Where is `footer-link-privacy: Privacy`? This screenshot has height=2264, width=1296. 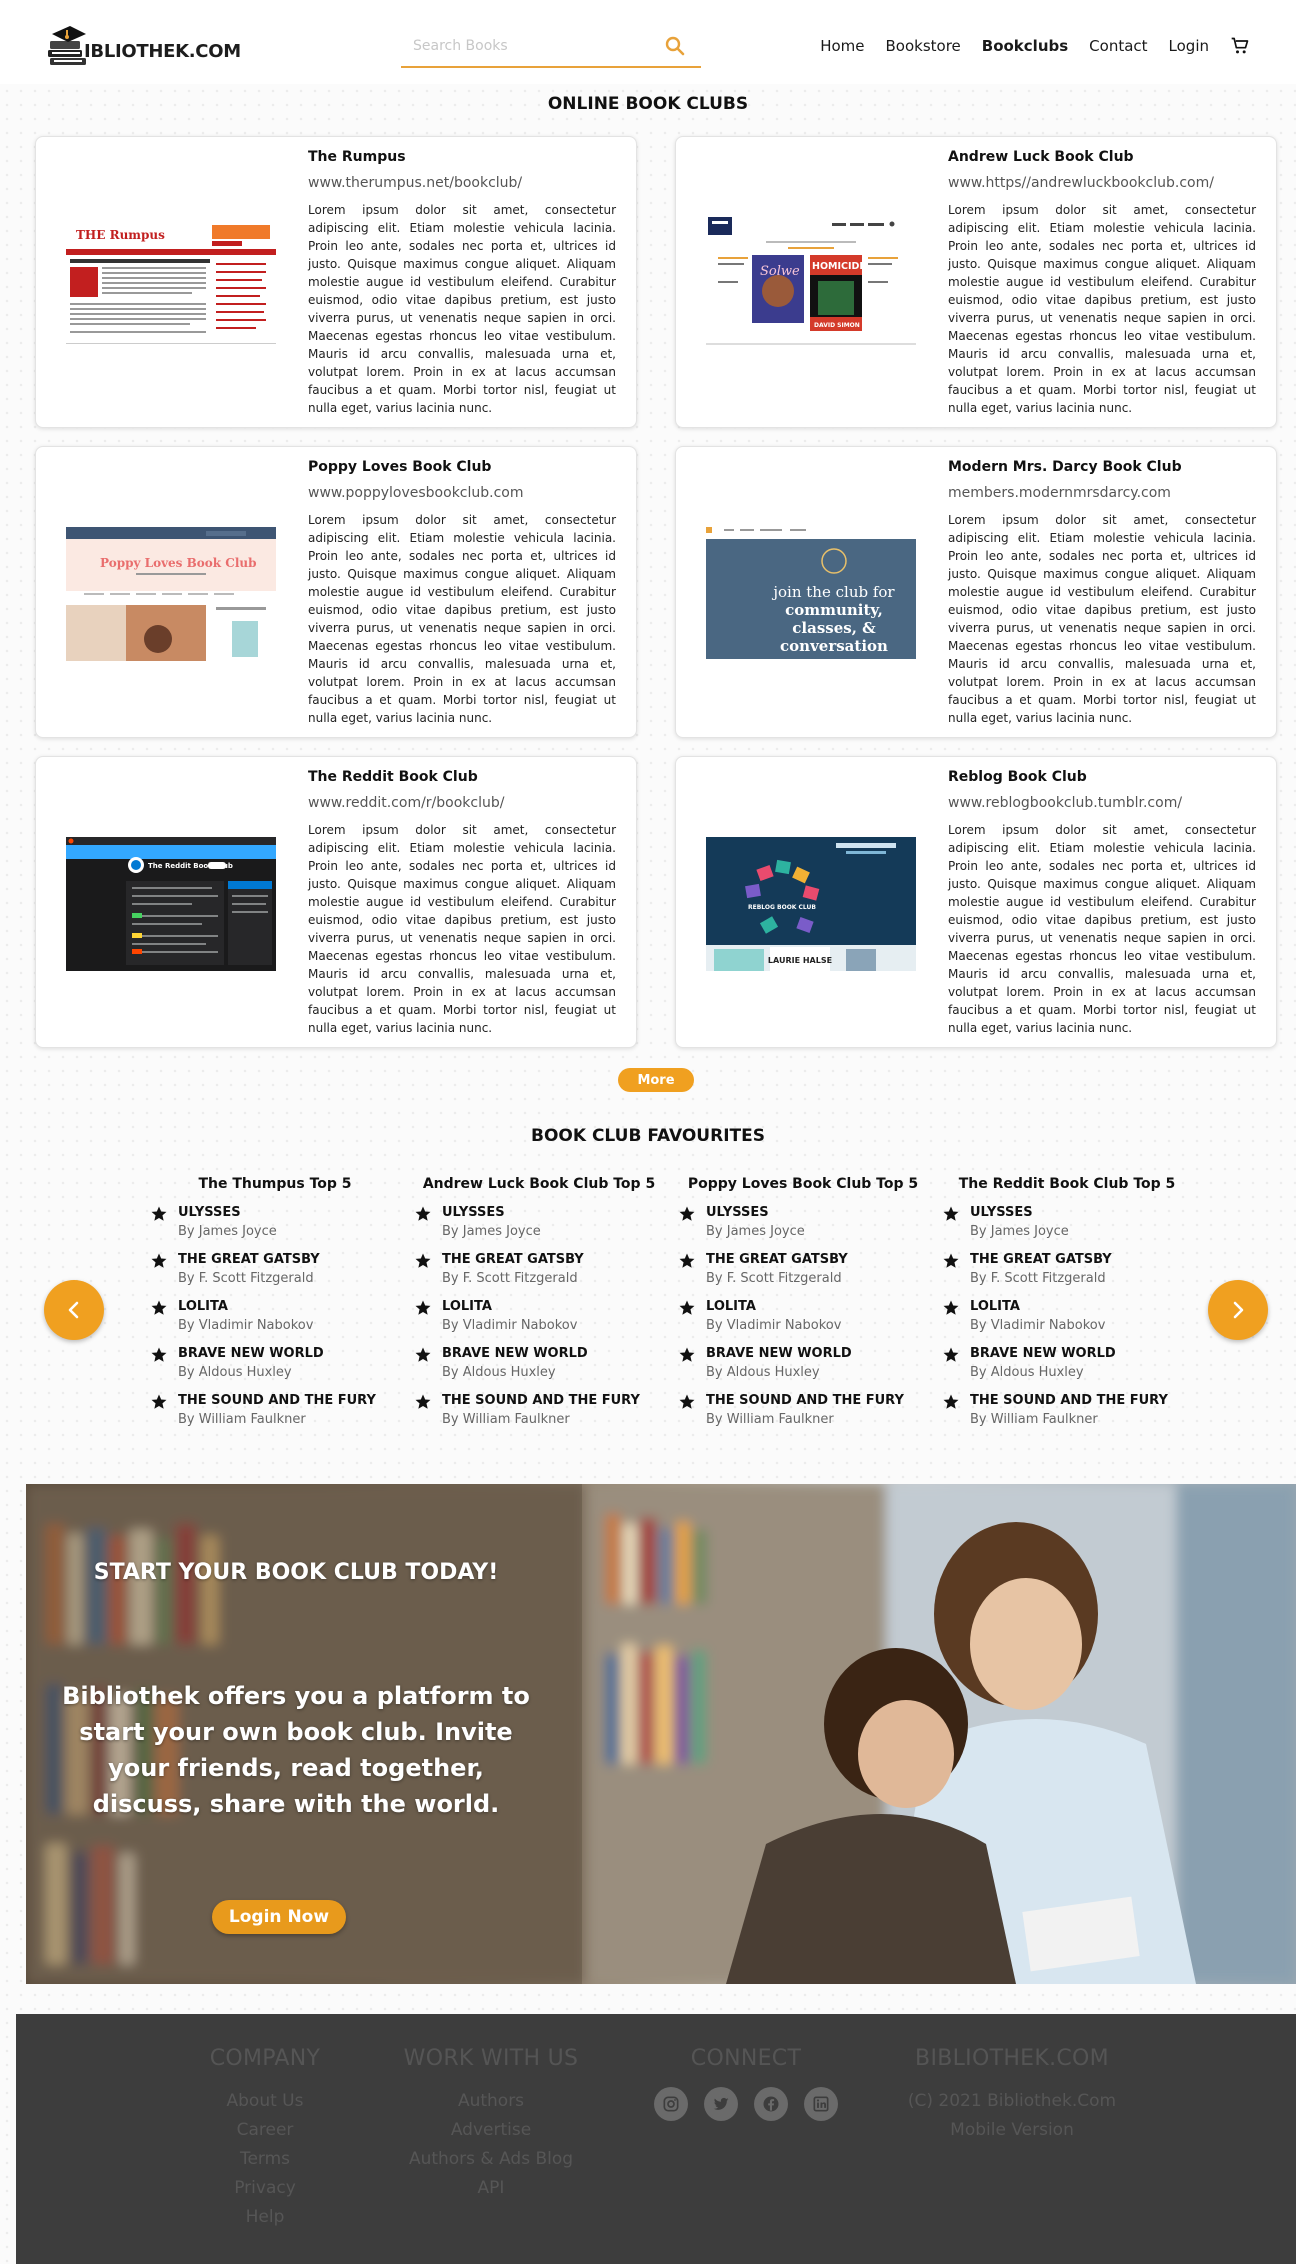 footer-link-privacy: Privacy is located at coordinates (265, 2188).